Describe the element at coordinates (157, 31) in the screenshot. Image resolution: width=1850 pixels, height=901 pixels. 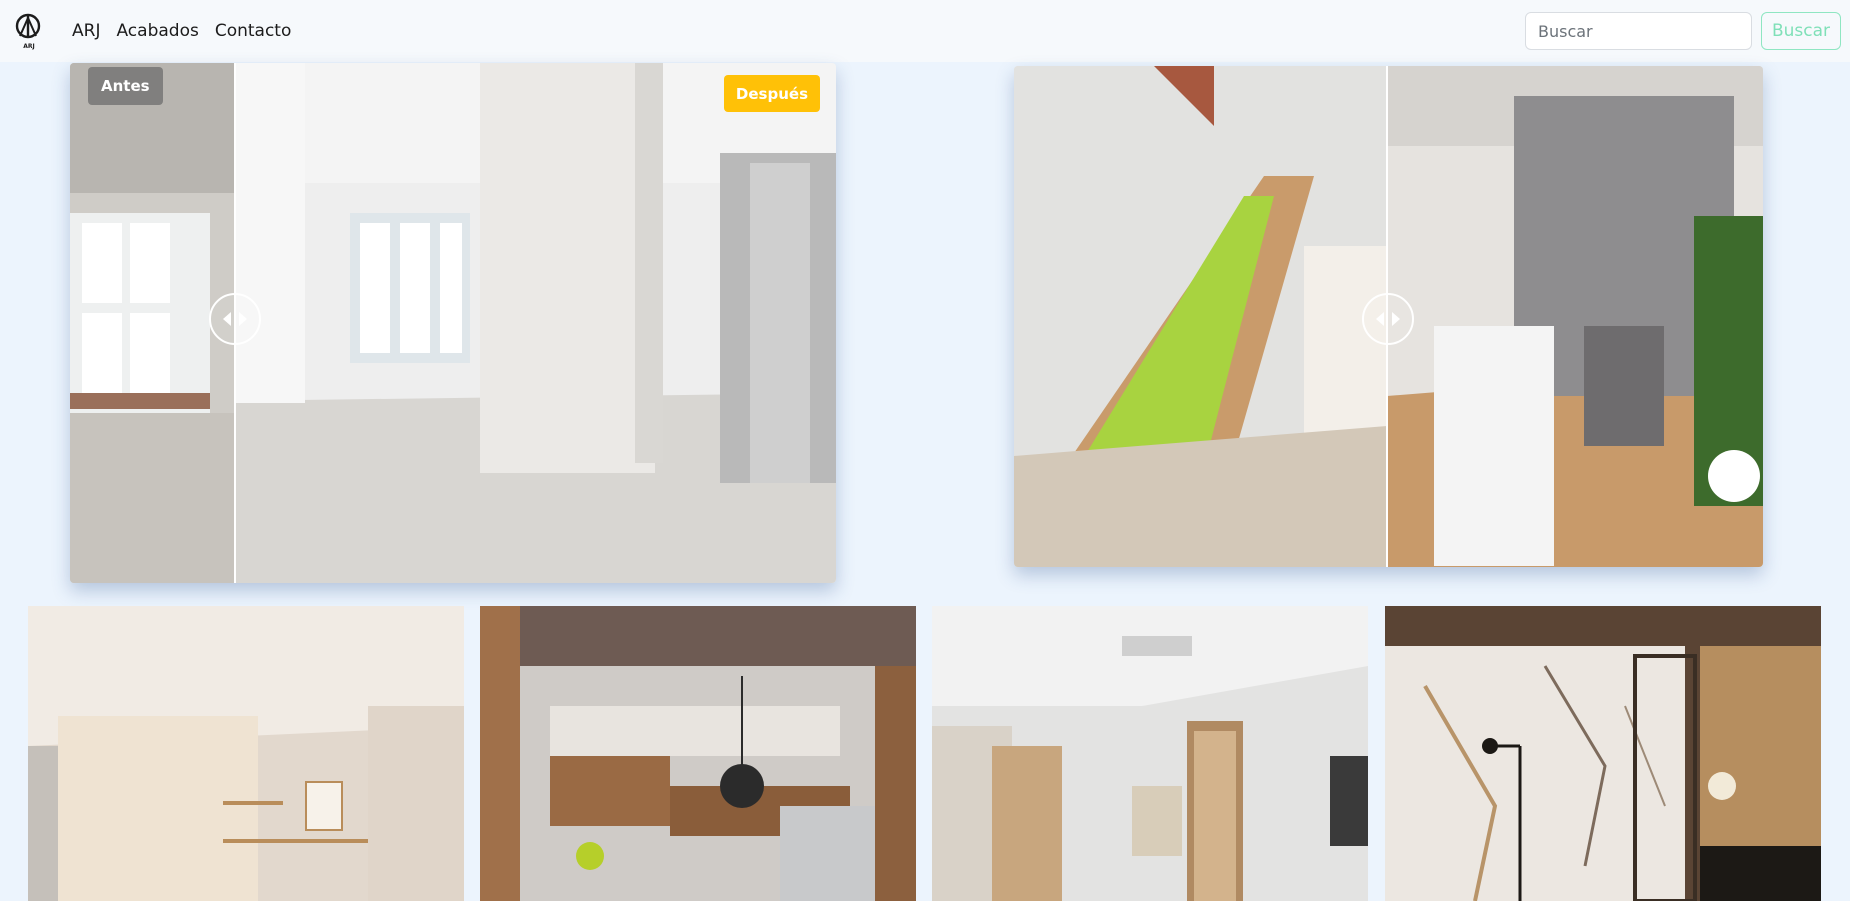
I see `nav-link-acabados: Acabados` at that location.